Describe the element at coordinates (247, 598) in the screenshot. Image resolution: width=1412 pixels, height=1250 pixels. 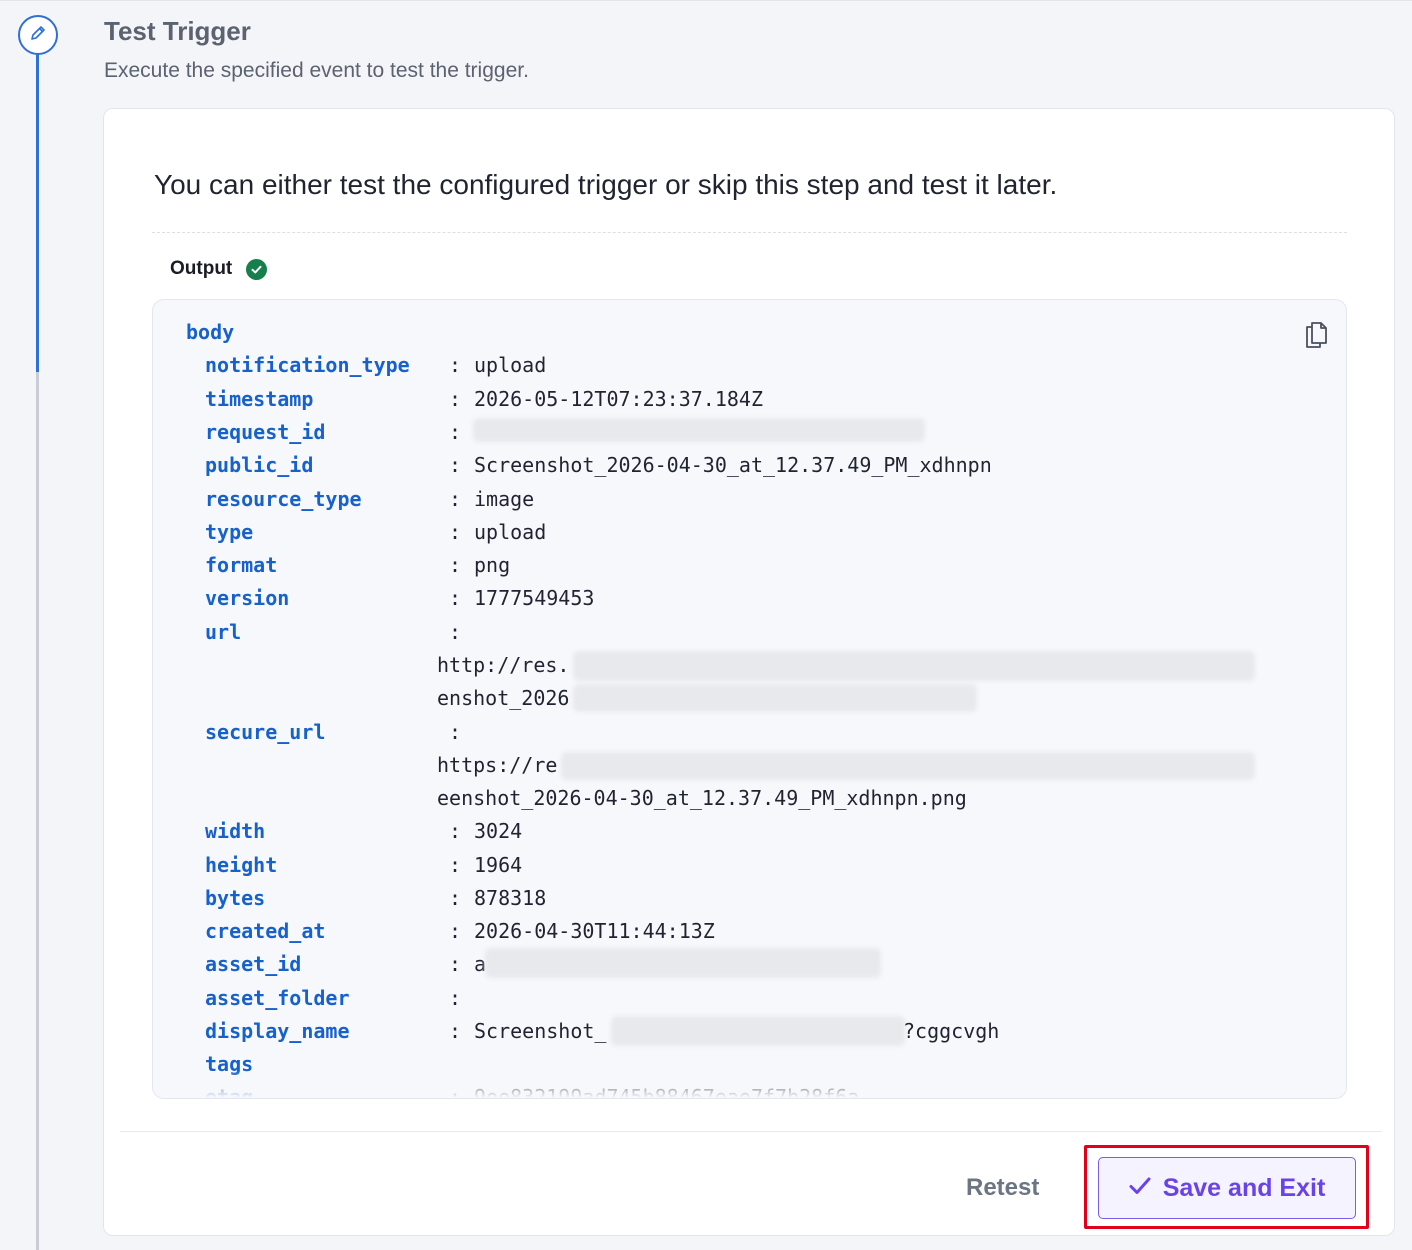
I see `field-key: version` at that location.